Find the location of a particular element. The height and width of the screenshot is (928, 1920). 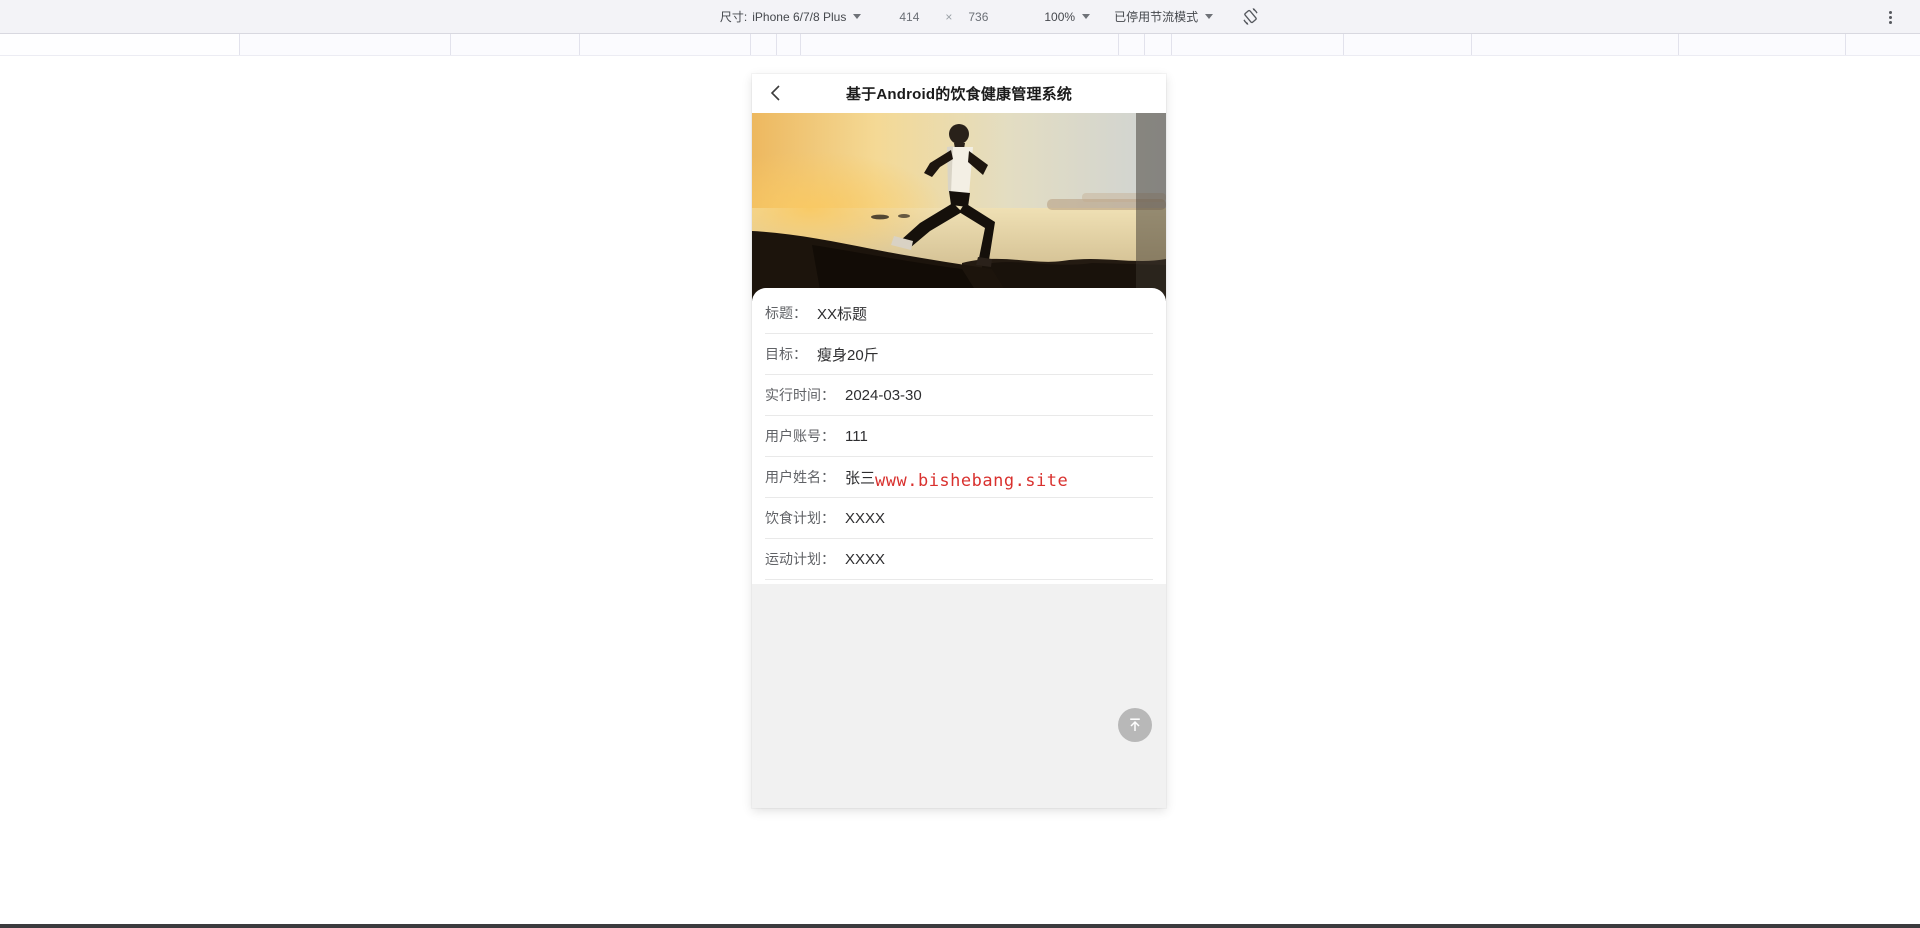

throttling-select-value: 已停用节流模式 is located at coordinates (1156, 17).